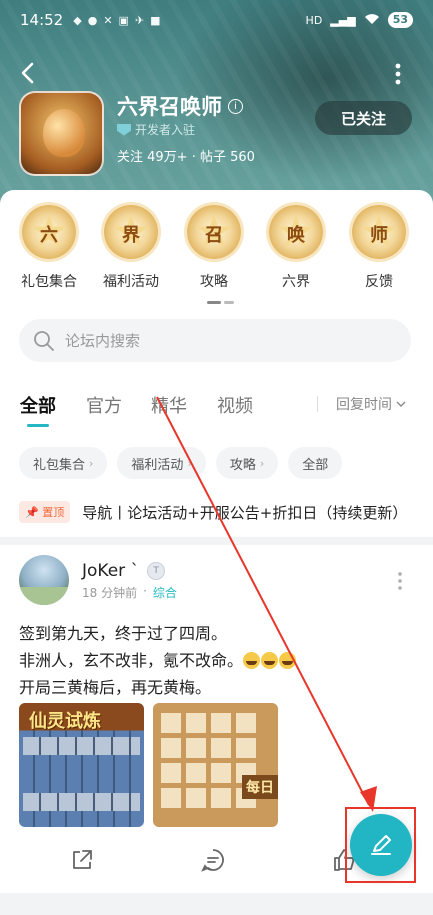 This screenshot has height=915, width=433. Describe the element at coordinates (169, 405) in the screenshot. I see `tab-featured: 精华` at that location.